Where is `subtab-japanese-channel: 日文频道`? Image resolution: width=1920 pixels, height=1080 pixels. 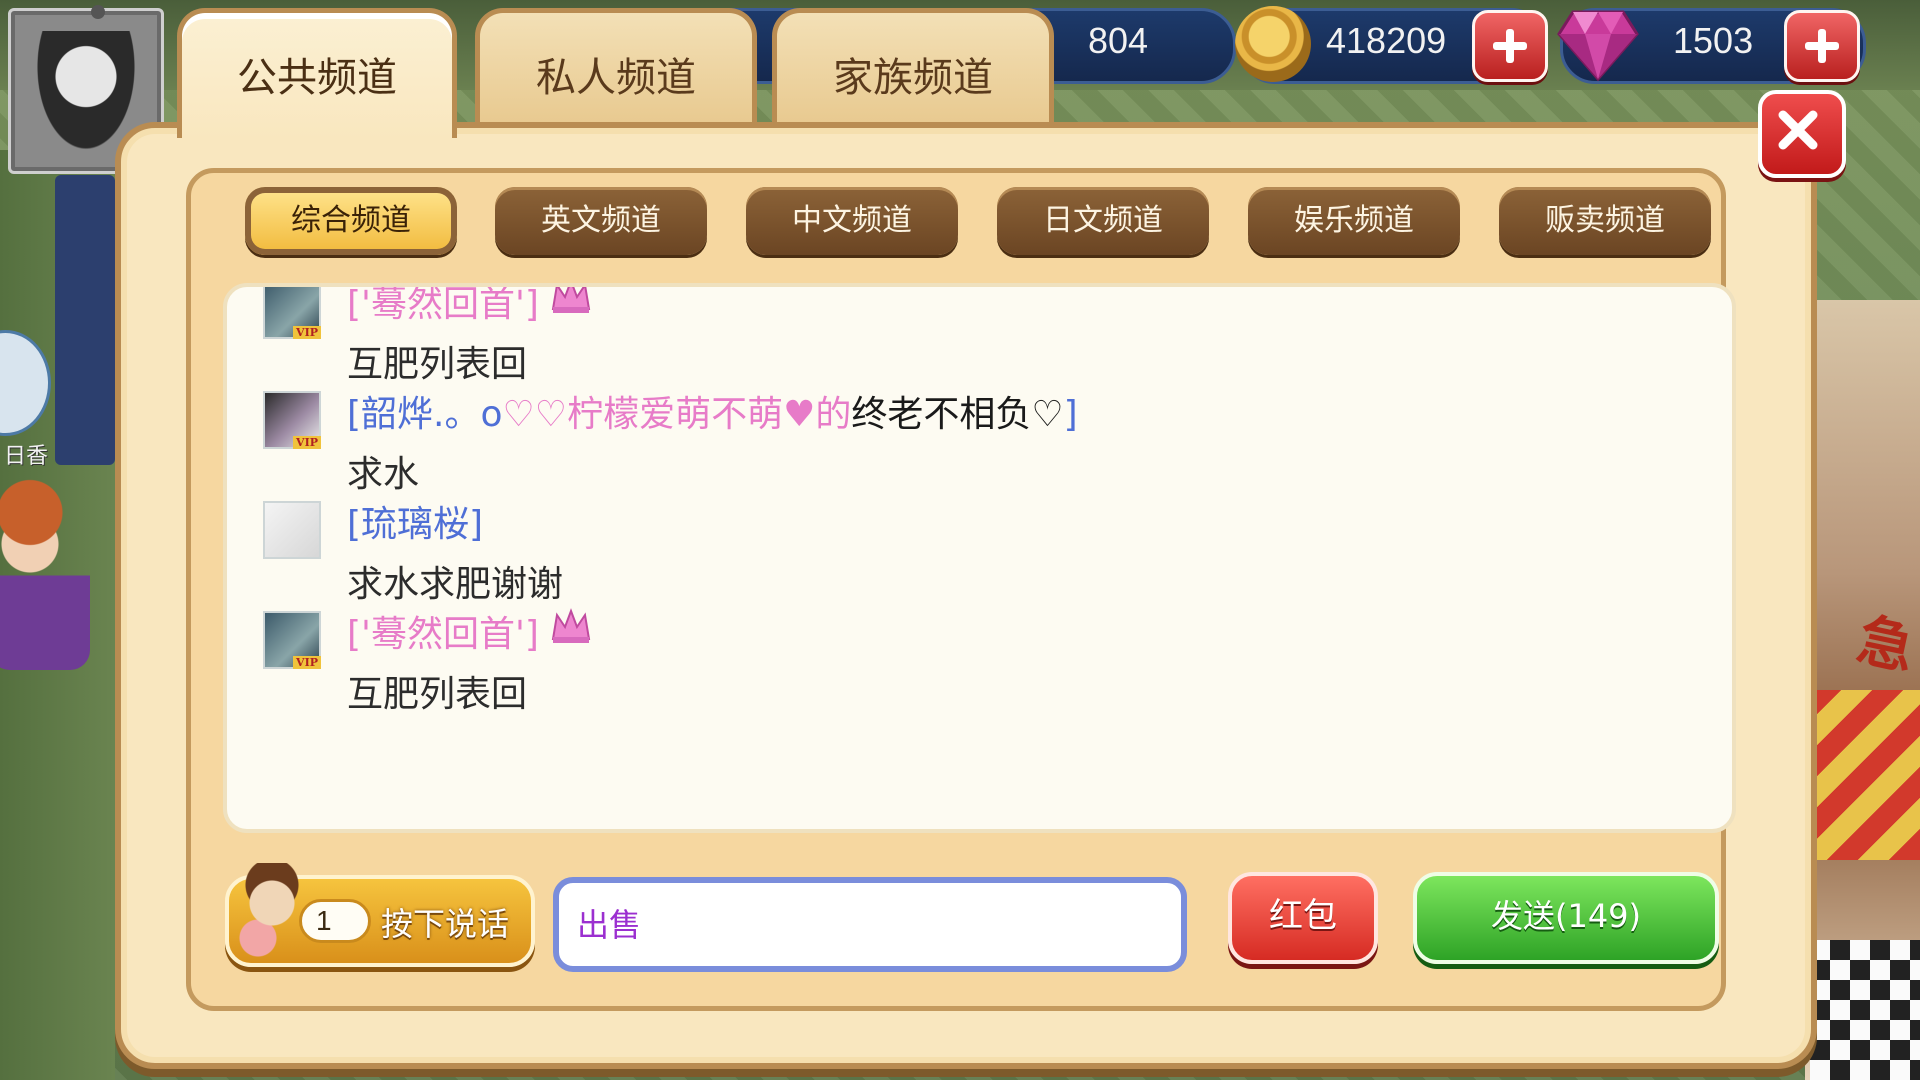
subtab-japanese-channel: 日文频道 is located at coordinates (1103, 221).